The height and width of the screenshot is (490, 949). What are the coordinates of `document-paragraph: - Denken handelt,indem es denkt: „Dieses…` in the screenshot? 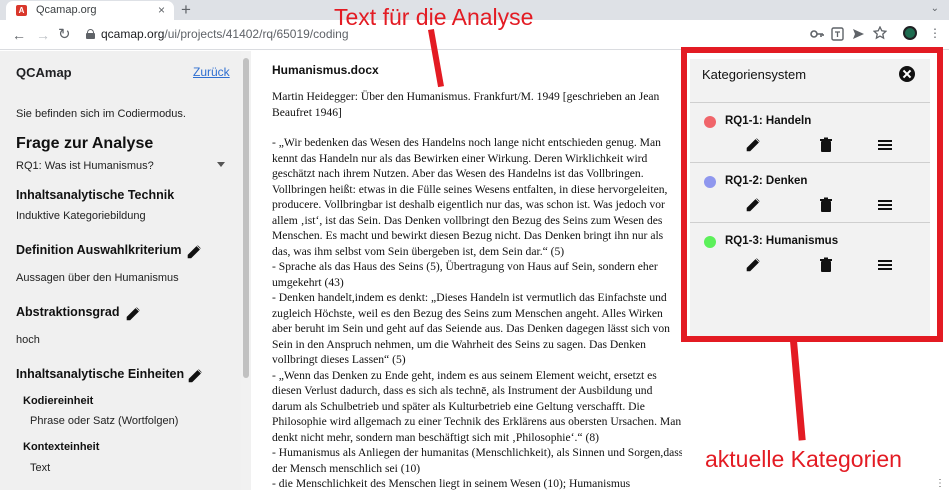 It's located at (477, 329).